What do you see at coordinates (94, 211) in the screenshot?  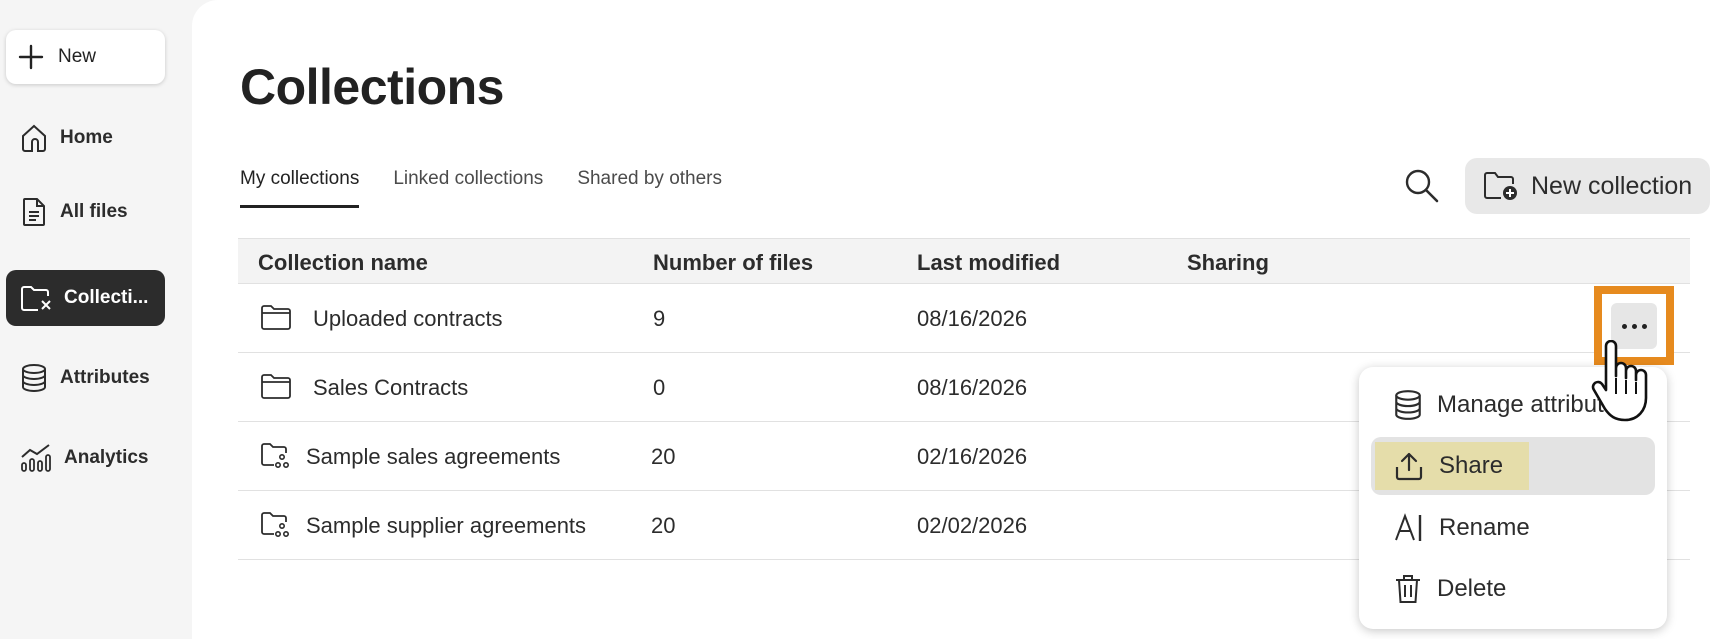 I see `sidebar-item-label: All files` at bounding box center [94, 211].